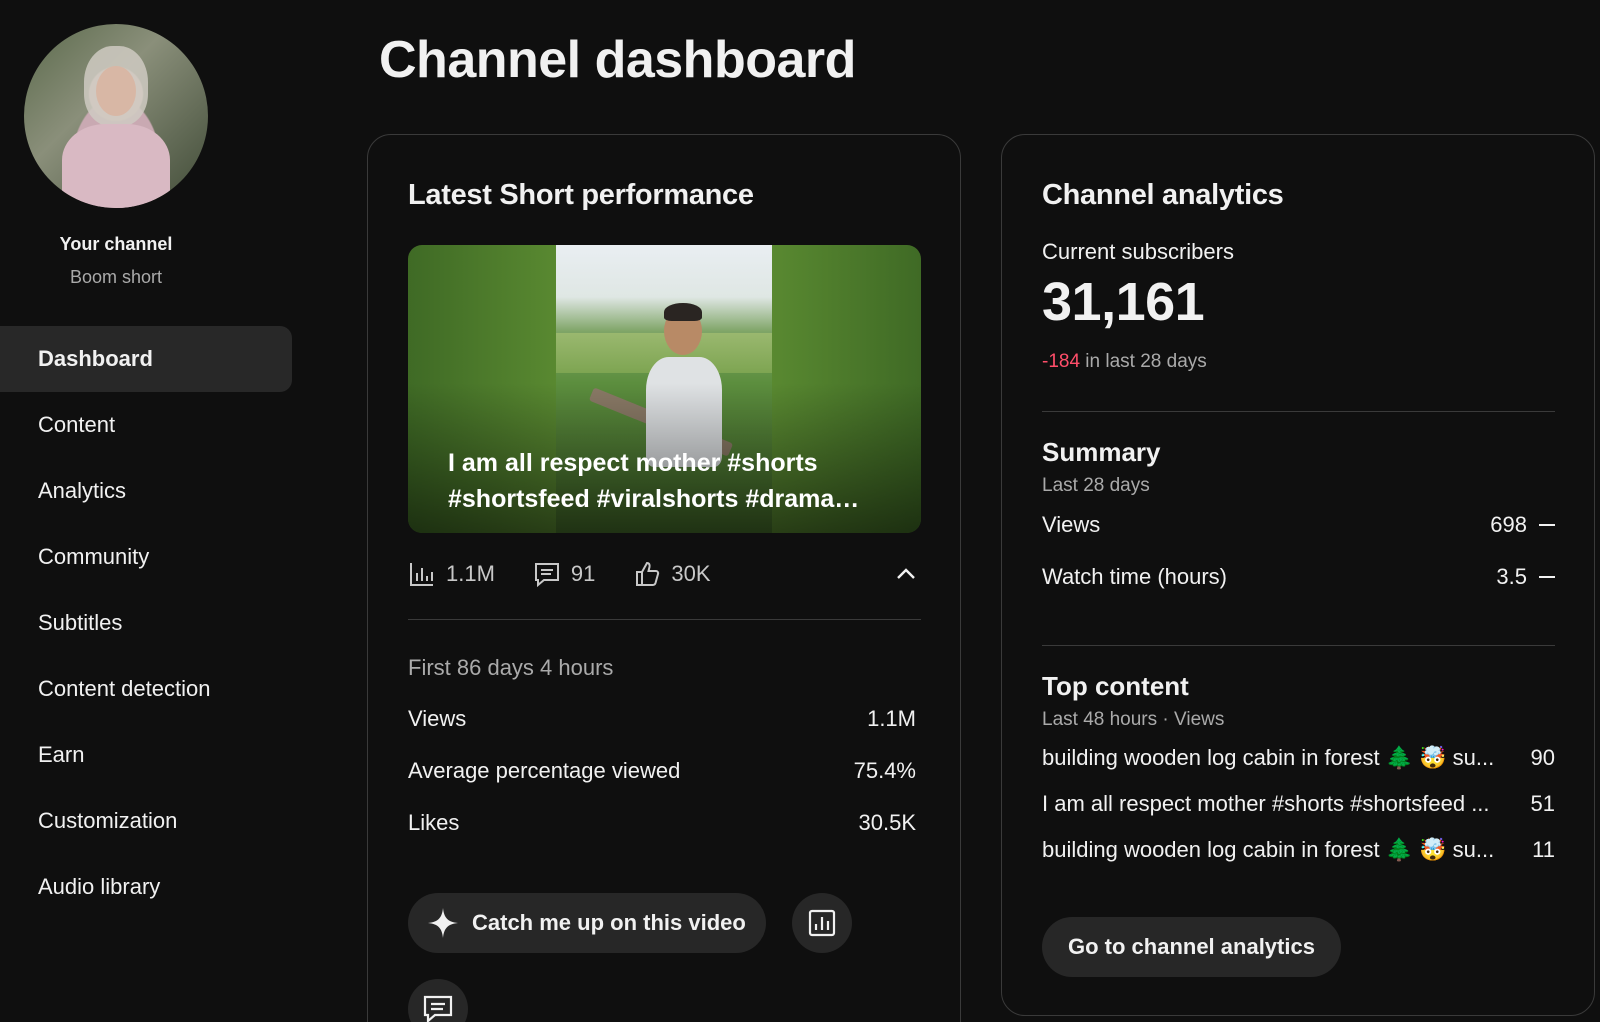 This screenshot has height=1022, width=1600. Describe the element at coordinates (116, 244) in the screenshot. I see `your-channel-label: Your channel` at that location.